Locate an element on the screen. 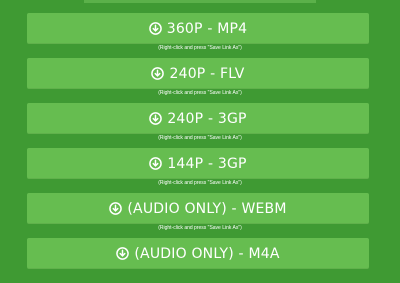 This screenshot has height=283, width=400. download-label: 144P - 3GP is located at coordinates (207, 163).